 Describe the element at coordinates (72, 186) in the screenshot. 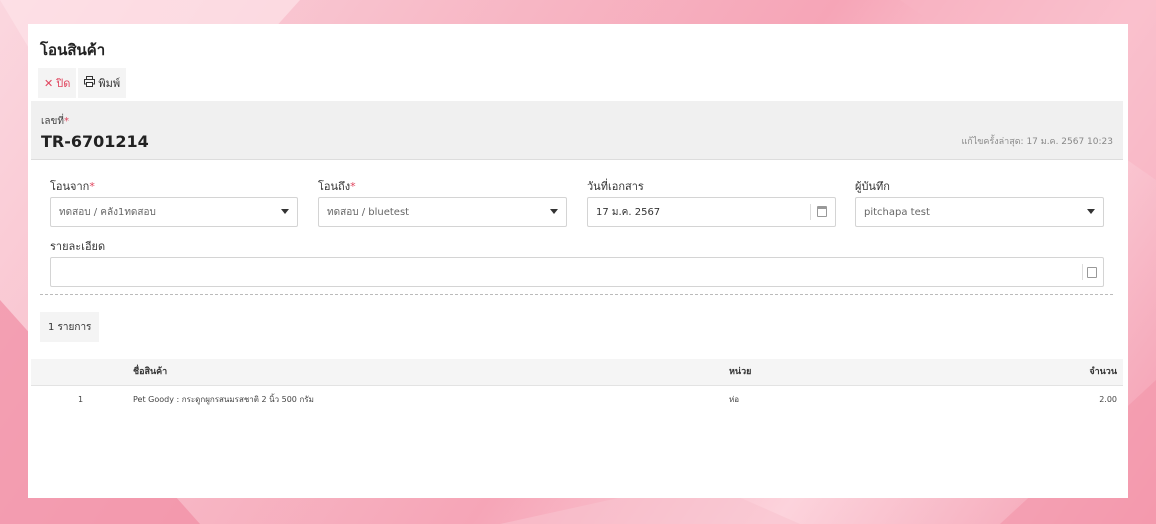

I see `from-label: โอนจาก*` at that location.